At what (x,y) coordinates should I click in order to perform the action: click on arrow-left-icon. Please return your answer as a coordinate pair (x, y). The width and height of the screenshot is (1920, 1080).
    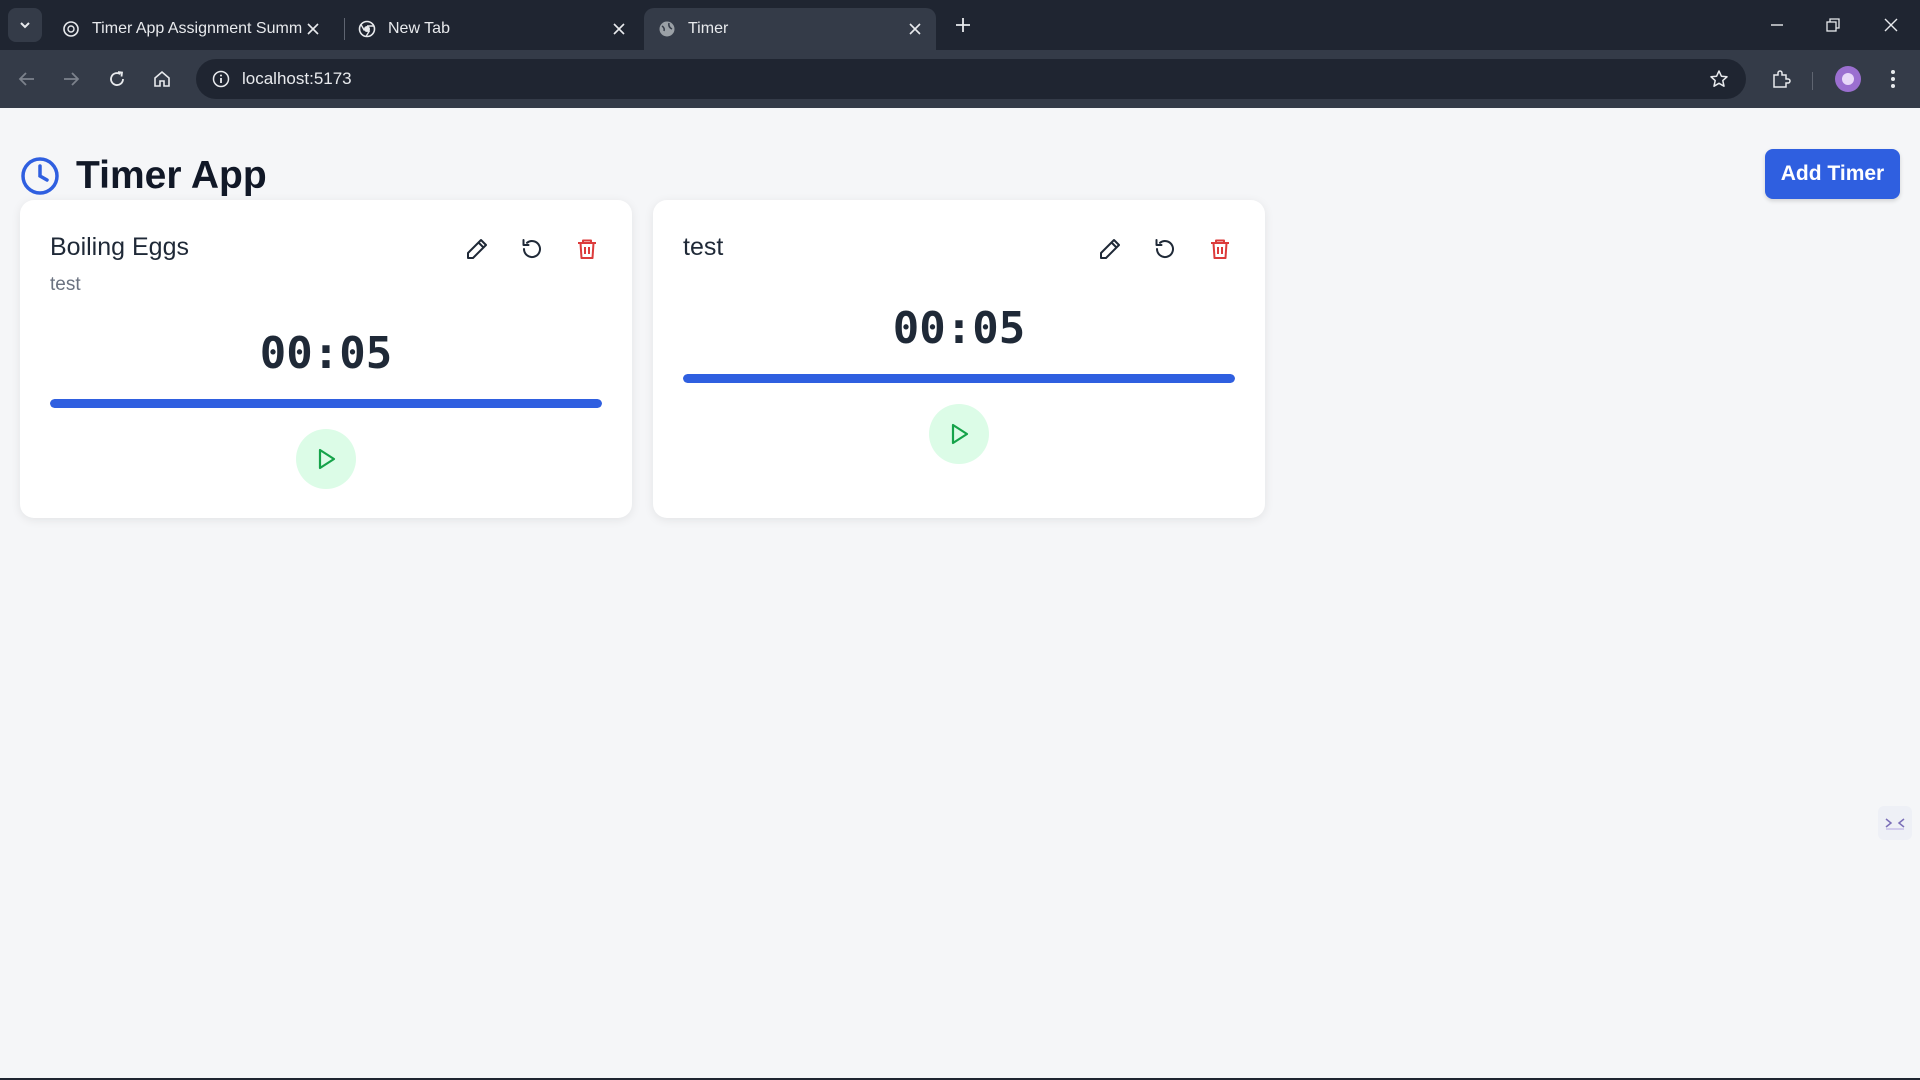
    Looking at the image, I should click on (26, 79).